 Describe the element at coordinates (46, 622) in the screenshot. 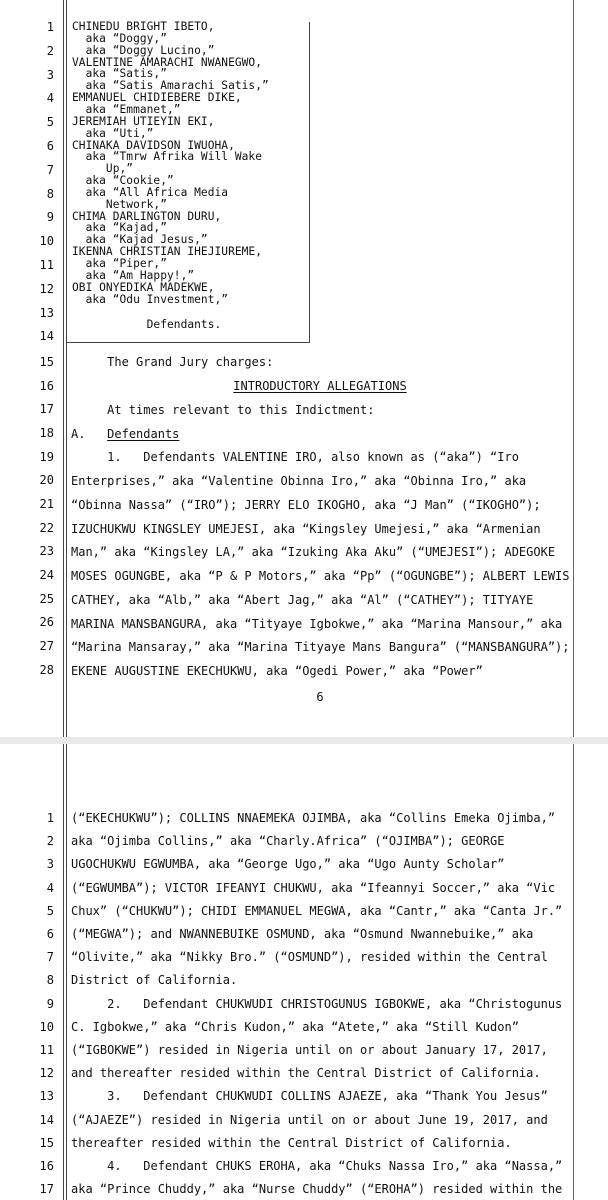

I see `line-number: 26` at that location.